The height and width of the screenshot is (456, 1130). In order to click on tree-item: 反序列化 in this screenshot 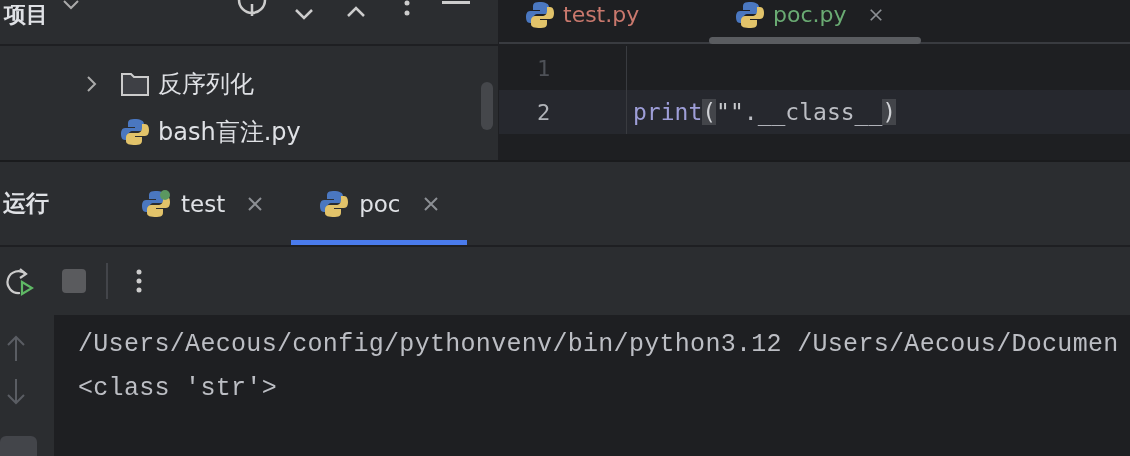, I will do `click(249, 84)`.